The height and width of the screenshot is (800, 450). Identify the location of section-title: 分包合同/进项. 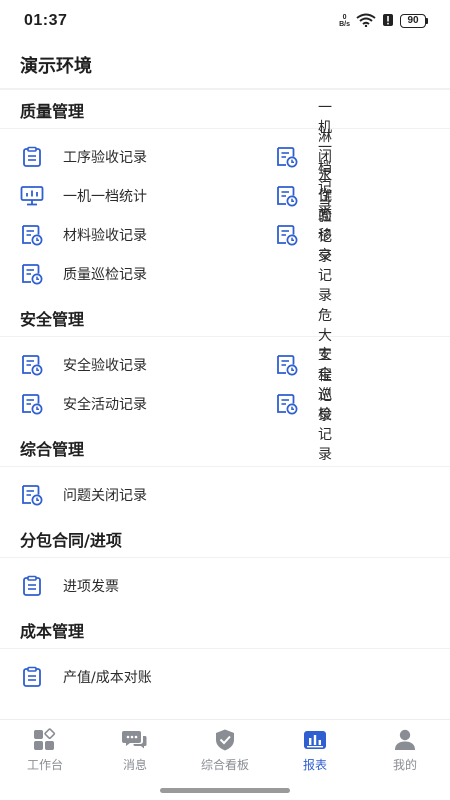
(71, 540).